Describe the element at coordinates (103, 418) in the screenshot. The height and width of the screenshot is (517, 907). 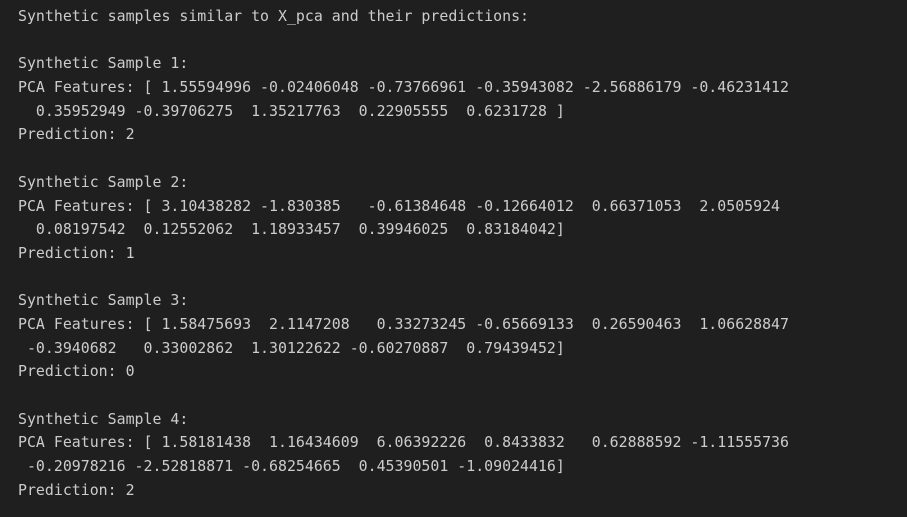
I see `sample-title: Synthetic Sample 4:` at that location.